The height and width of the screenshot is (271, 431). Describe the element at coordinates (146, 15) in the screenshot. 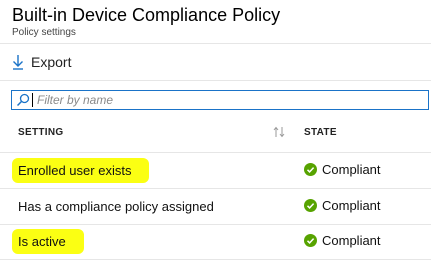

I see `page-title: Built-in Device Compliance Policy` at that location.